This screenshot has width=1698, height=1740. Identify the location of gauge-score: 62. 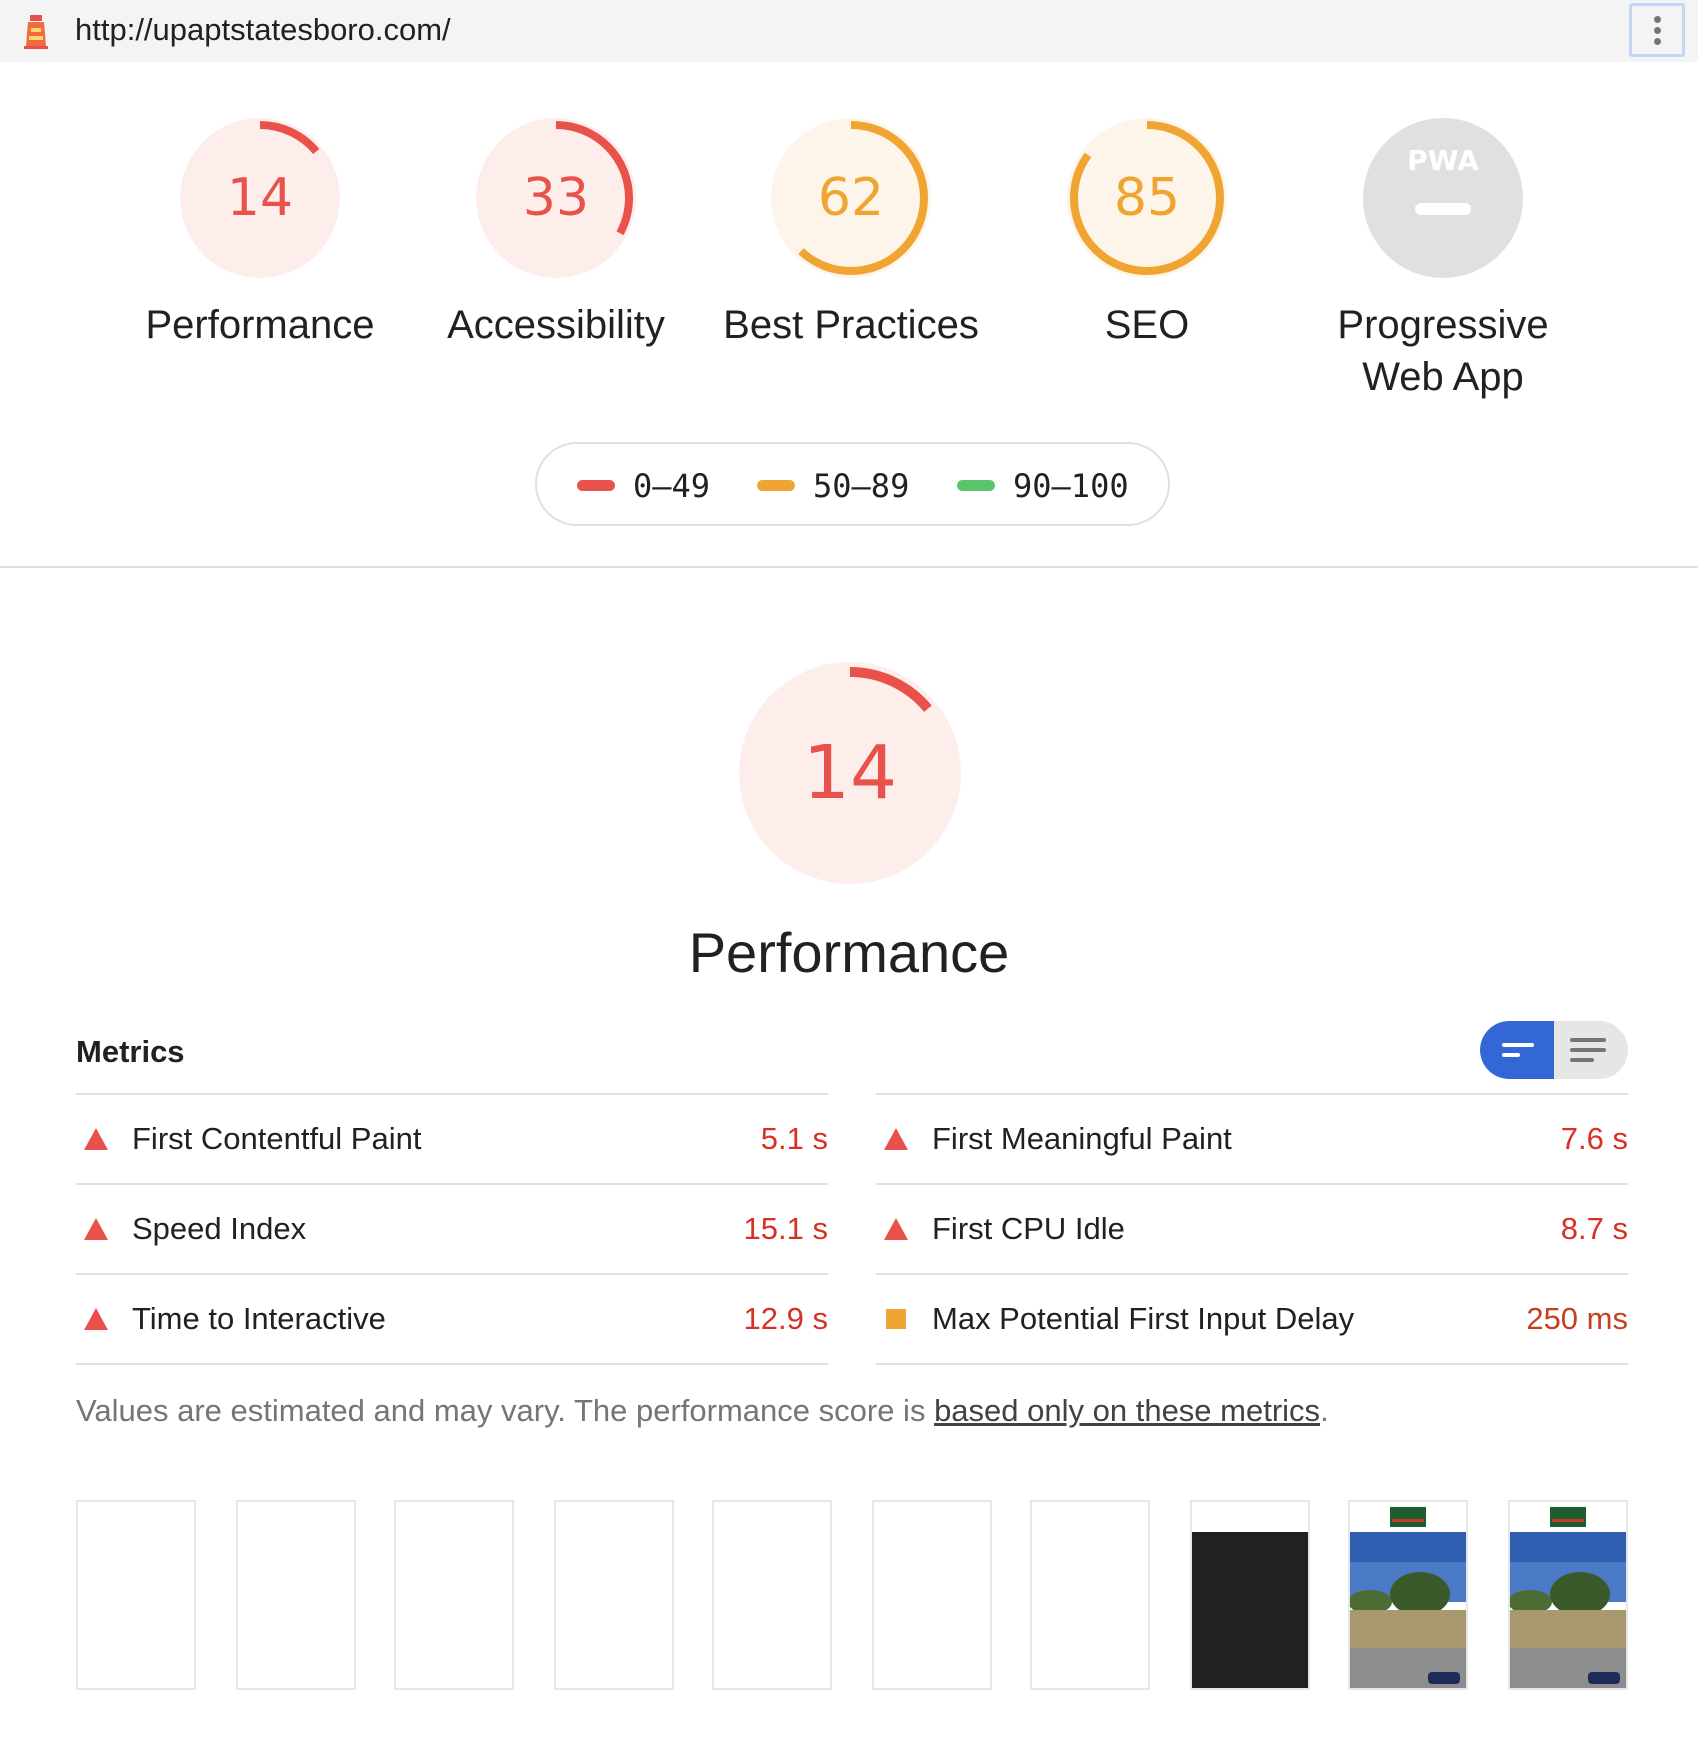
(851, 198).